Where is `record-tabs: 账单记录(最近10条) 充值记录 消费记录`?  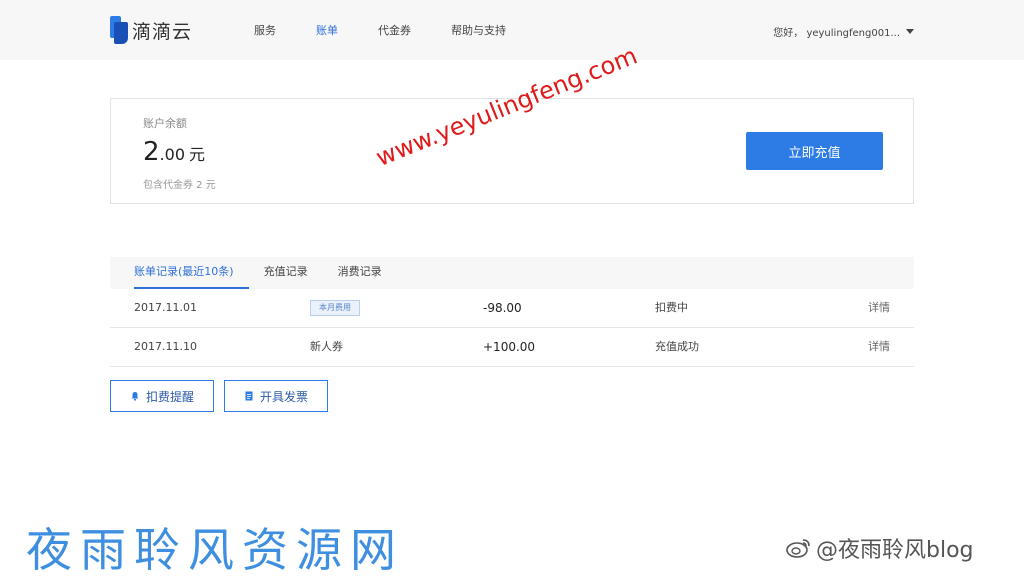
record-tabs: 账单记录(最近10条) 充值记录 消费记录 is located at coordinates (512, 273).